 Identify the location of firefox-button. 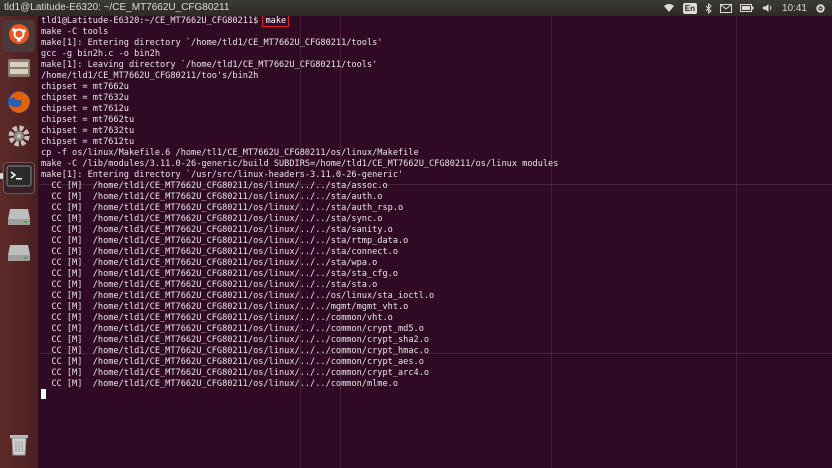
(19, 104).